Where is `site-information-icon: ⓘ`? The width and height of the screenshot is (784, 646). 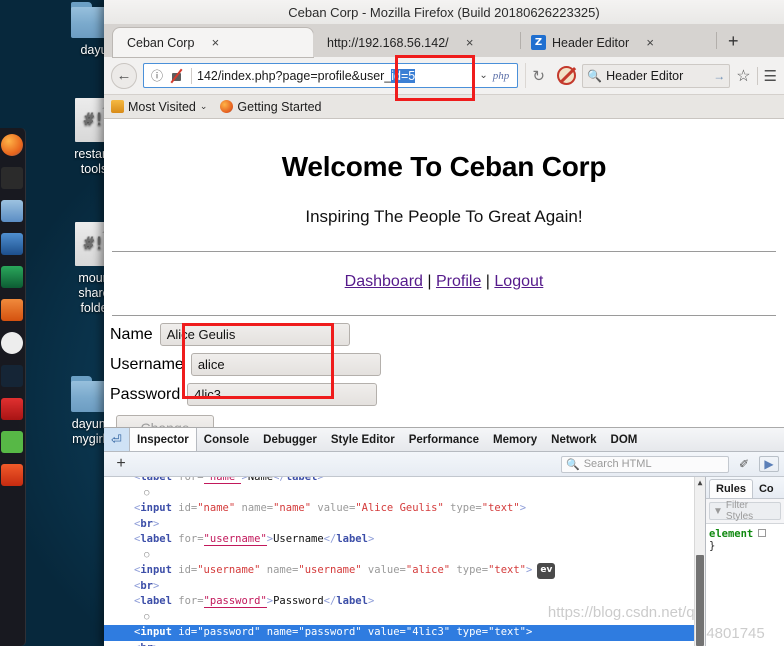
site-information-icon: ⓘ is located at coordinates (157, 75).